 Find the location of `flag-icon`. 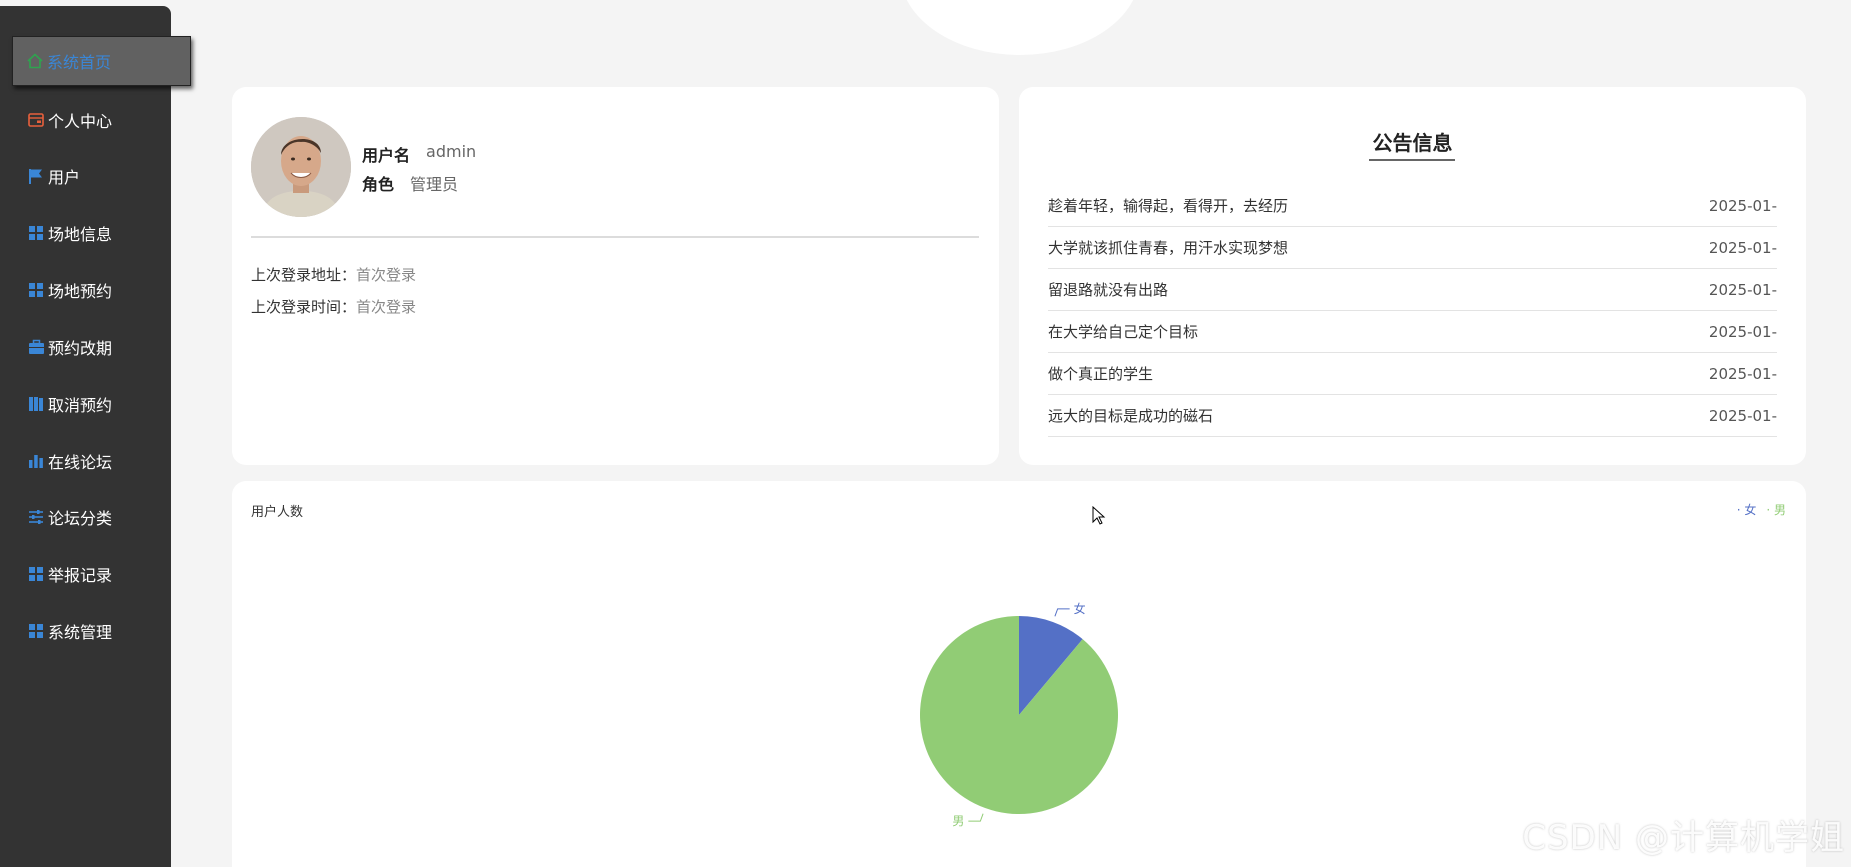

flag-icon is located at coordinates (36, 176).